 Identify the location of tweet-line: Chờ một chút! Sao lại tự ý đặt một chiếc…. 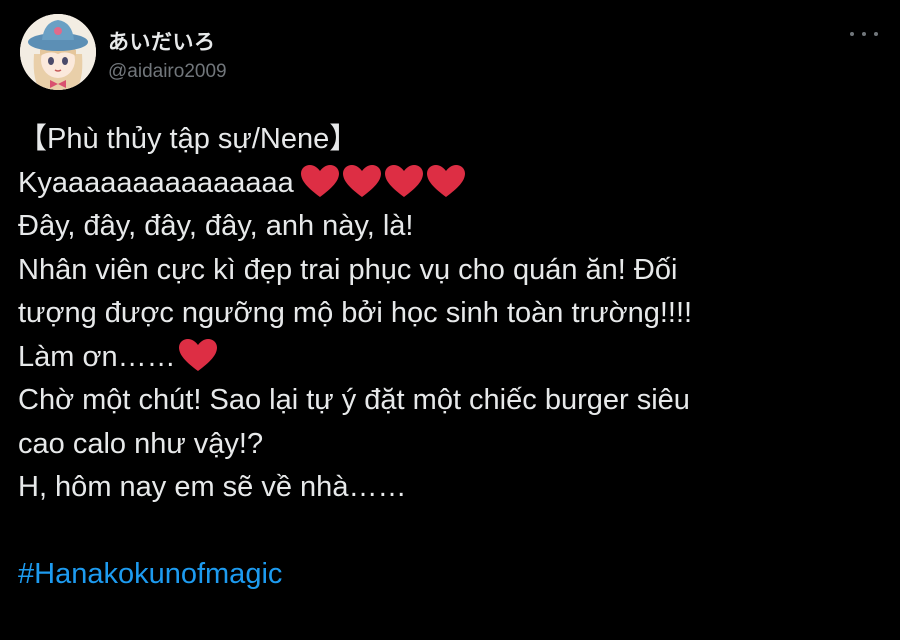
(354, 400).